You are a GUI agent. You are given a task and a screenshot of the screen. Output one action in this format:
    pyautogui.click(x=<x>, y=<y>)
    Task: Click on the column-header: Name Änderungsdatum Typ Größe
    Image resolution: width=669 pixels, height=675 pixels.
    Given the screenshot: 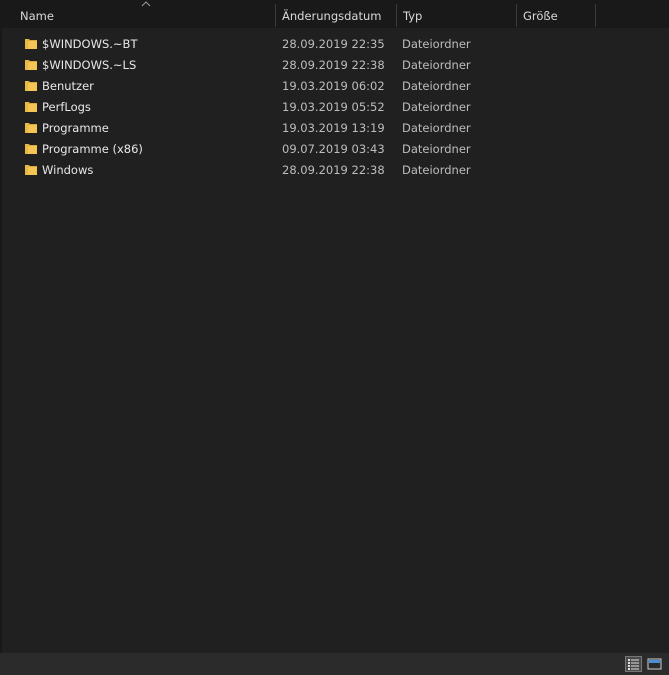 What is the action you would take?
    pyautogui.click(x=335, y=14)
    